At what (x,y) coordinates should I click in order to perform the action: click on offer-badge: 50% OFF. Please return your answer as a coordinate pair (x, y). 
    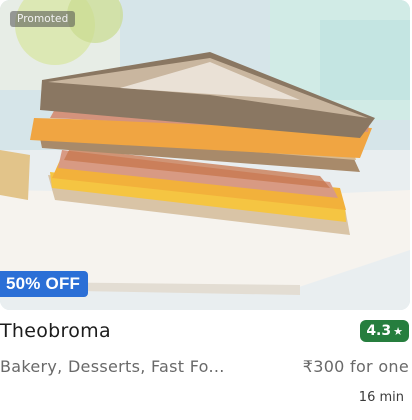
    Looking at the image, I should click on (44, 284).